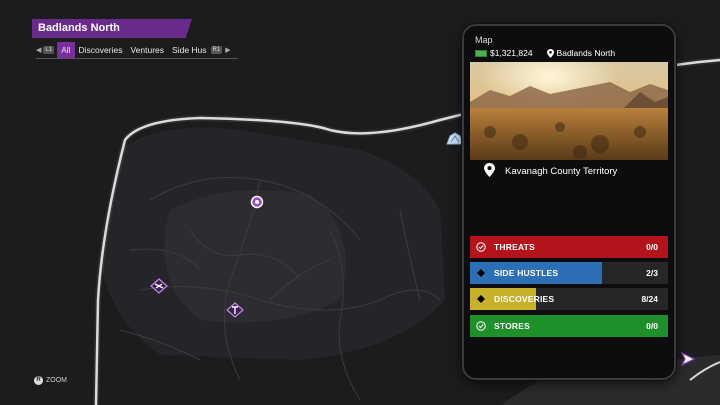 This screenshot has height=405, width=720. I want to click on category-threats: THREATS 0/0, so click(569, 247).